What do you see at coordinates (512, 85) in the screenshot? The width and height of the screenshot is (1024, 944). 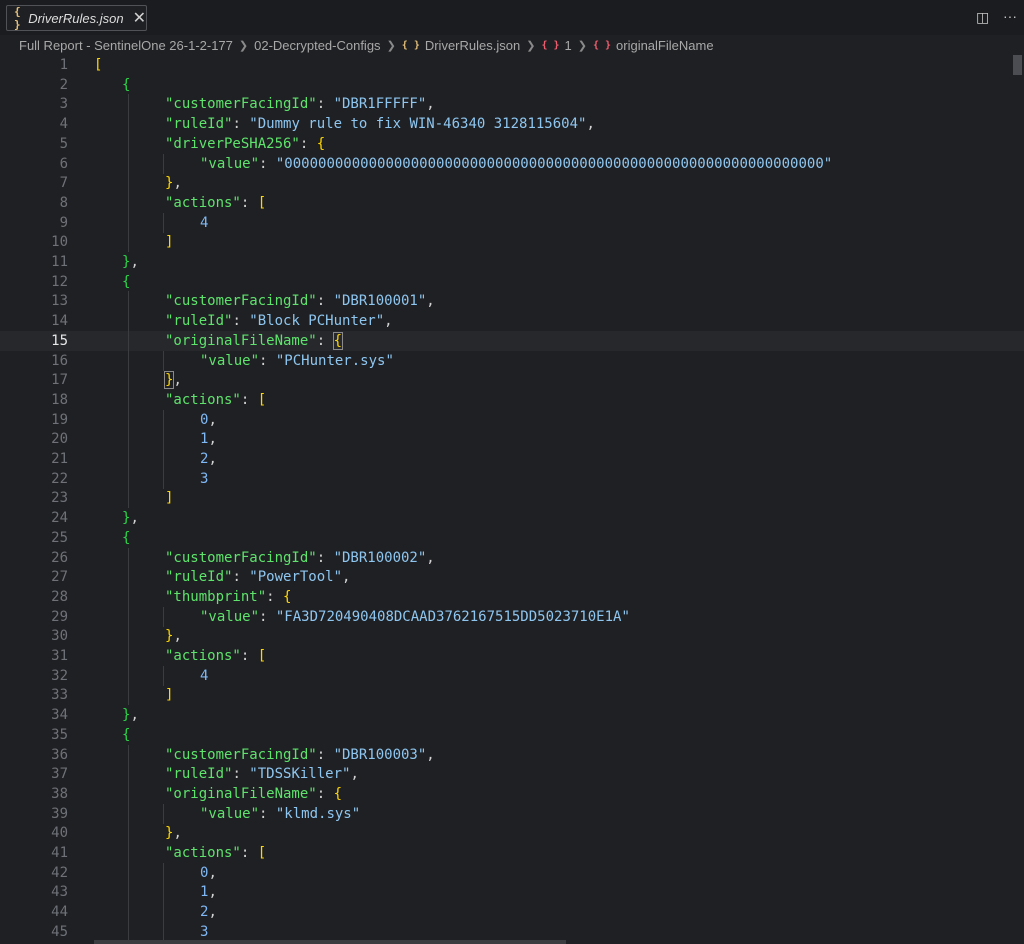 I see `code-line: 2{` at bounding box center [512, 85].